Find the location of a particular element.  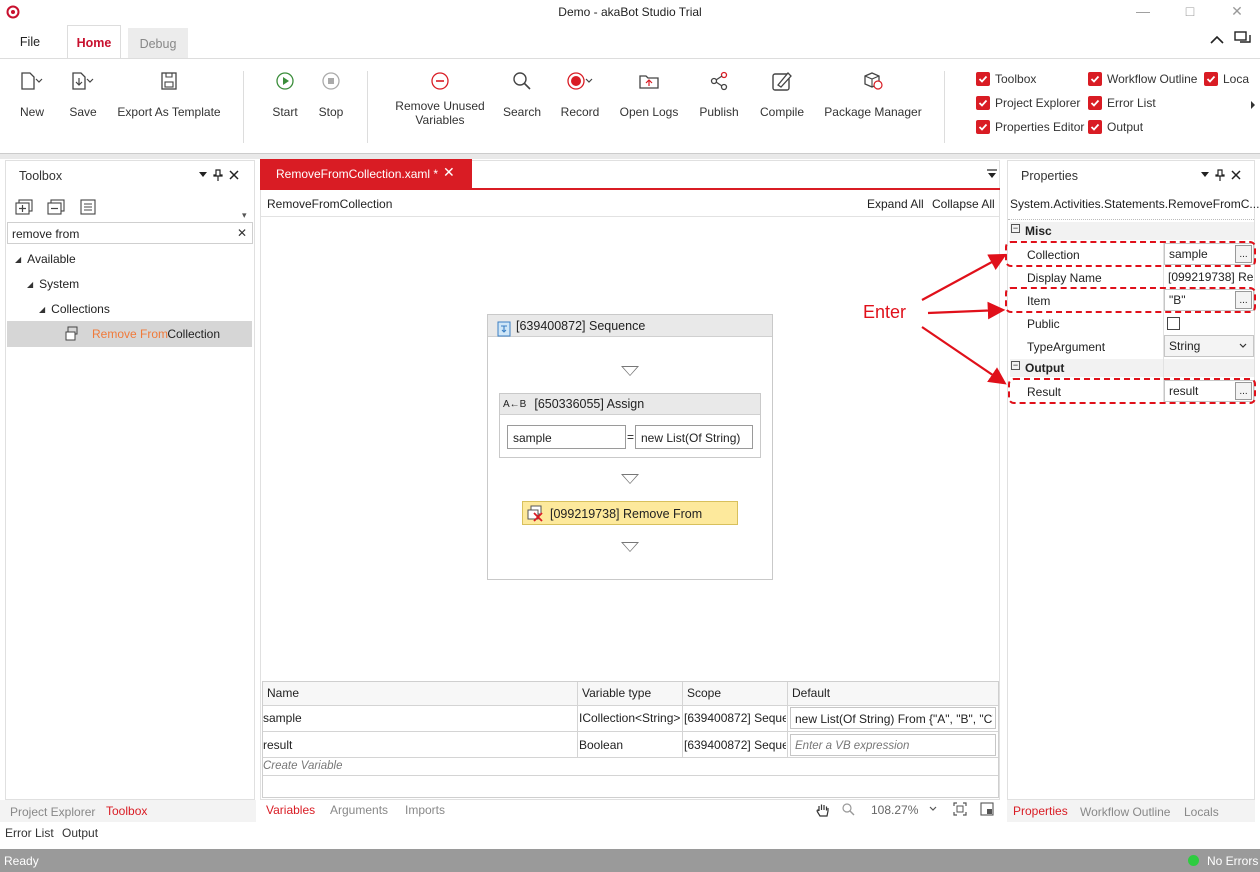

zoom-icon is located at coordinates (848, 809).